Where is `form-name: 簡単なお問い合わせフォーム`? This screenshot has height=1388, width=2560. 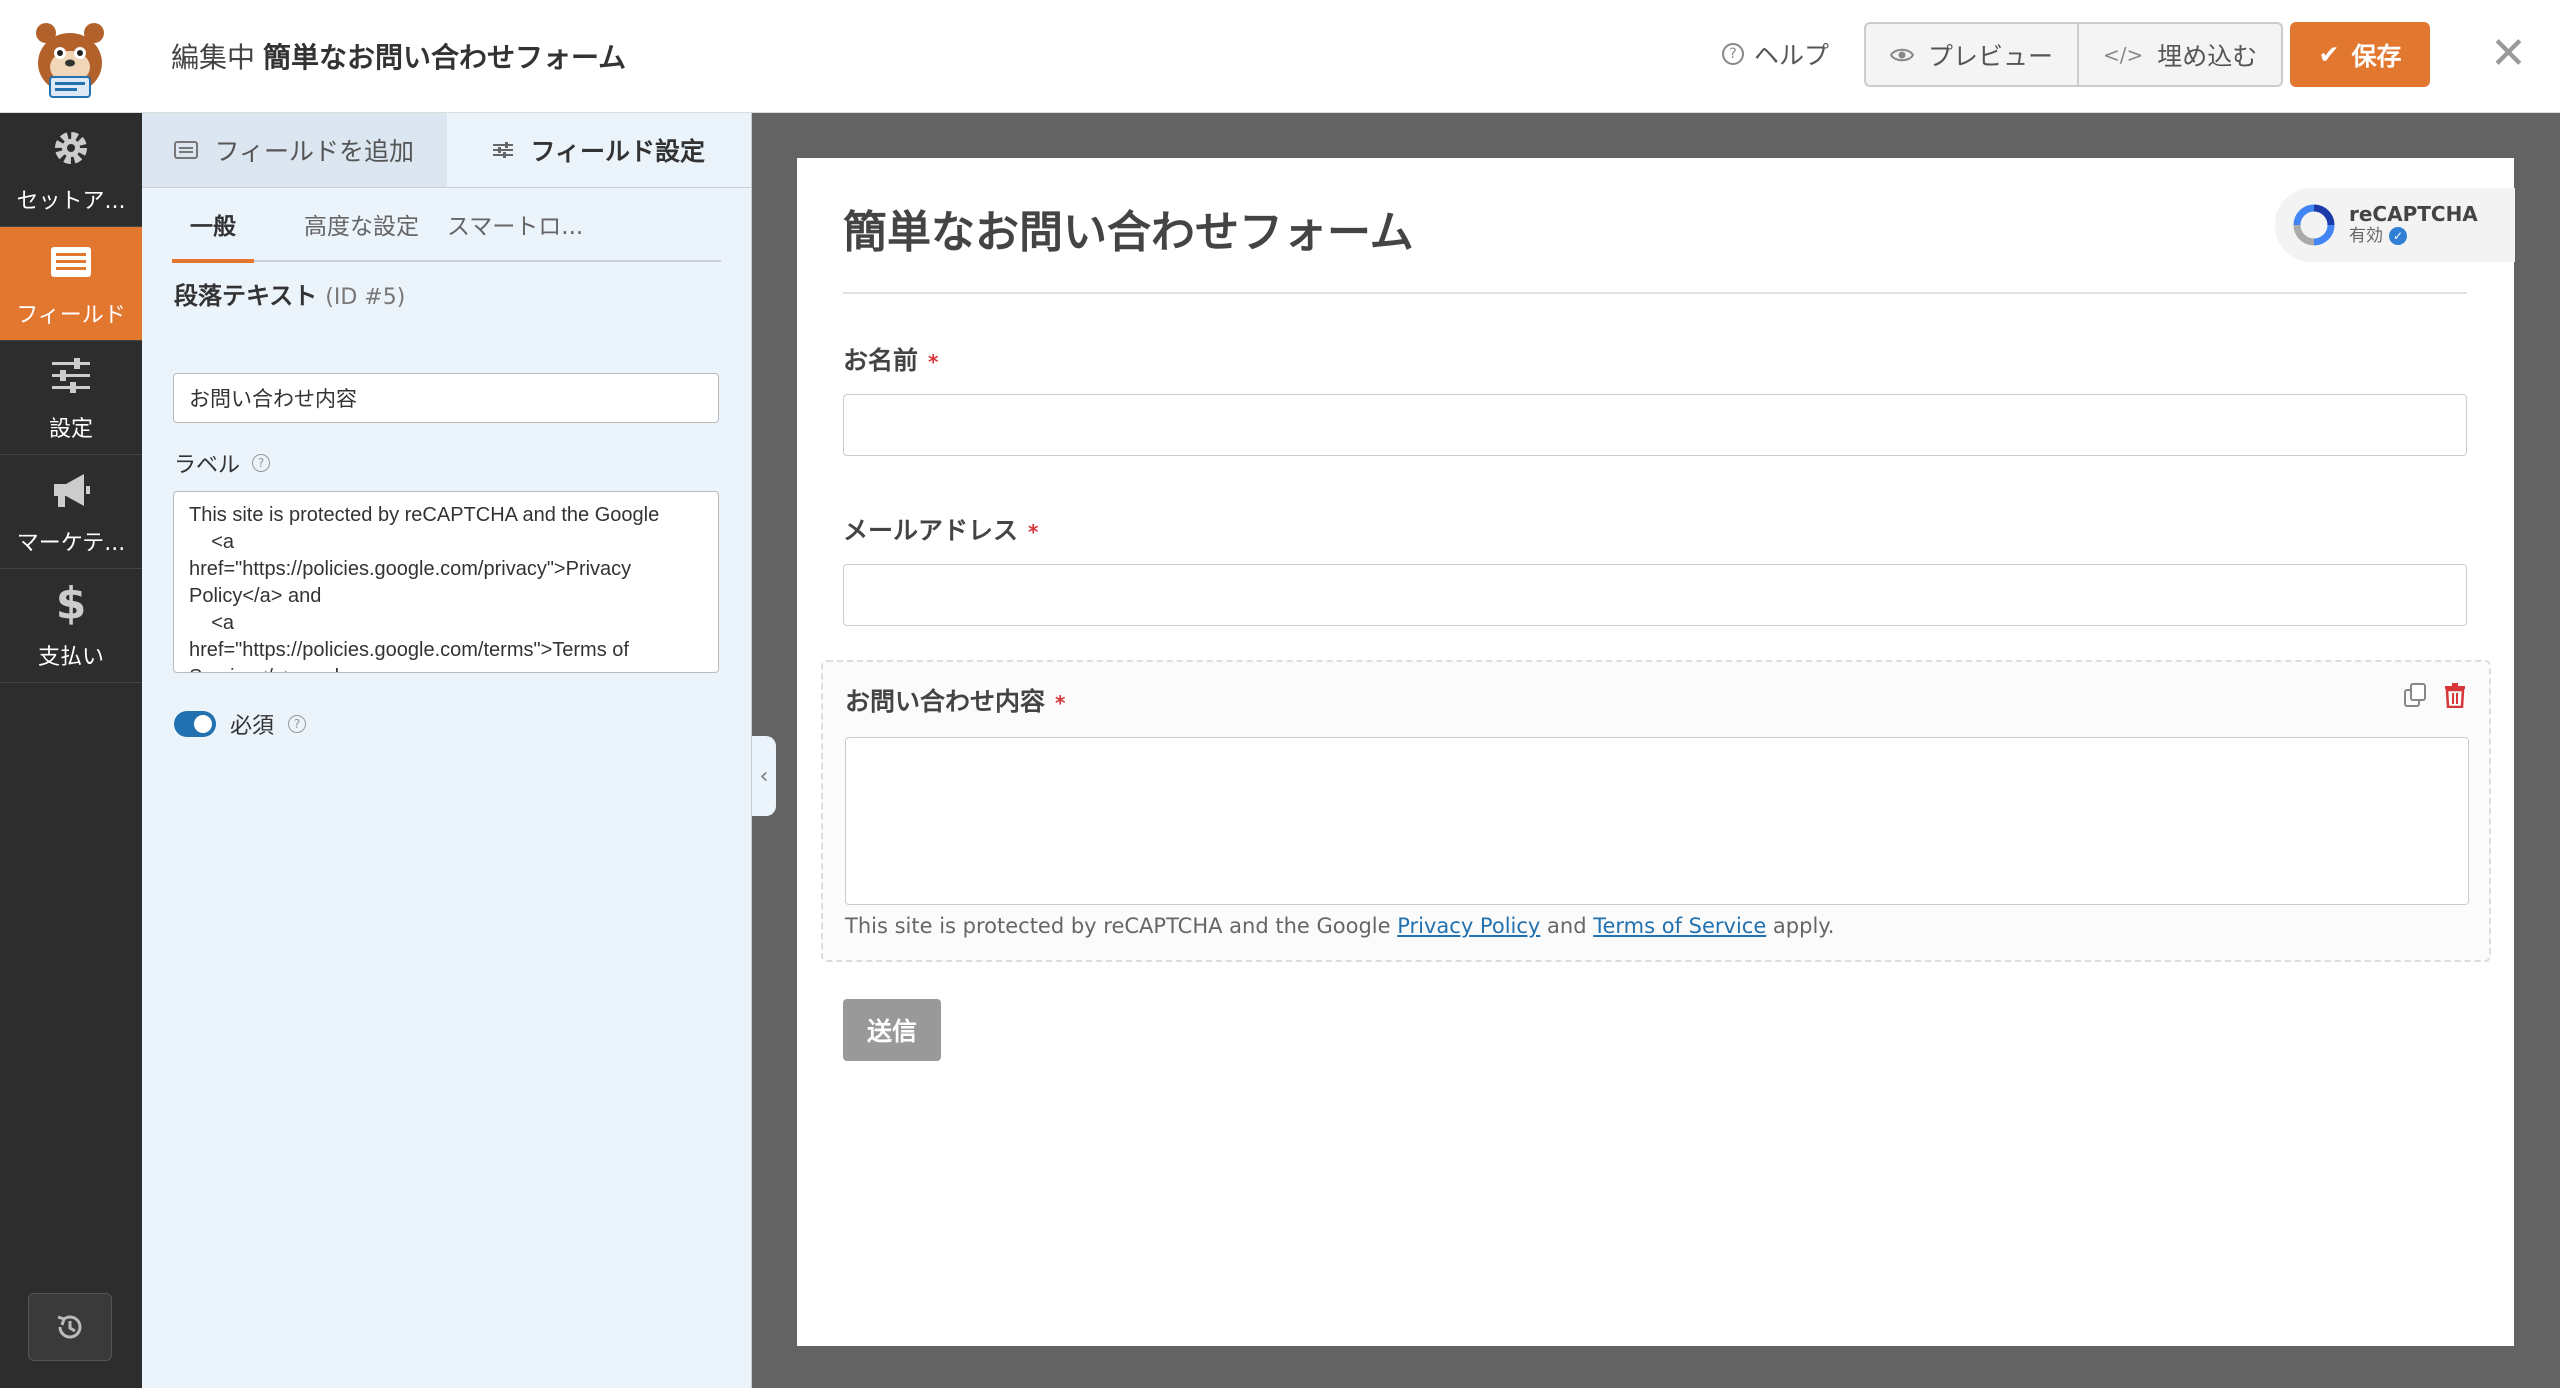 form-name: 簡単なお問い合わせフォーム is located at coordinates (445, 57).